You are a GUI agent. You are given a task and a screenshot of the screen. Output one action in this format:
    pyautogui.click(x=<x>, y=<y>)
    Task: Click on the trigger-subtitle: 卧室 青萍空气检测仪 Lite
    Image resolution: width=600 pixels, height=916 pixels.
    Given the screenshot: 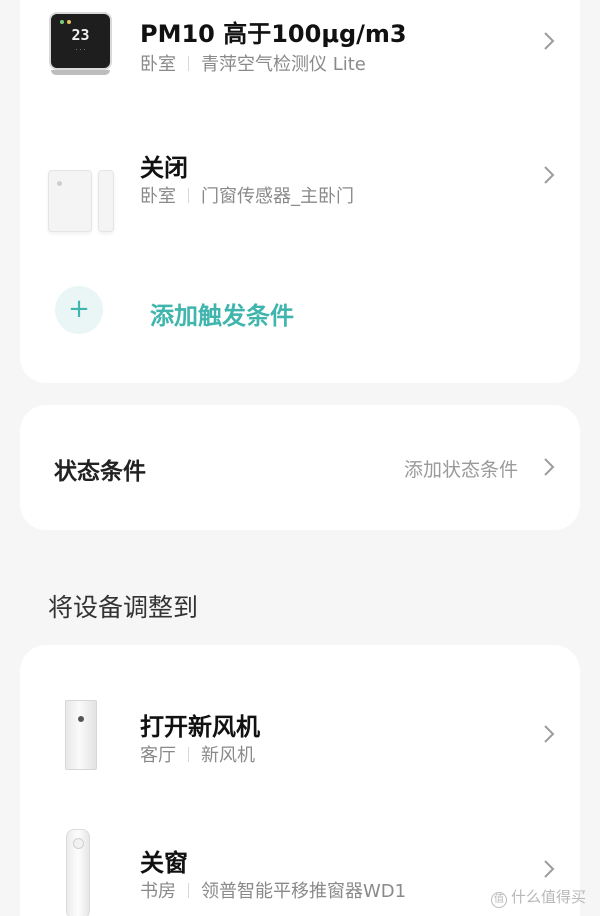 What is the action you would take?
    pyautogui.click(x=253, y=63)
    